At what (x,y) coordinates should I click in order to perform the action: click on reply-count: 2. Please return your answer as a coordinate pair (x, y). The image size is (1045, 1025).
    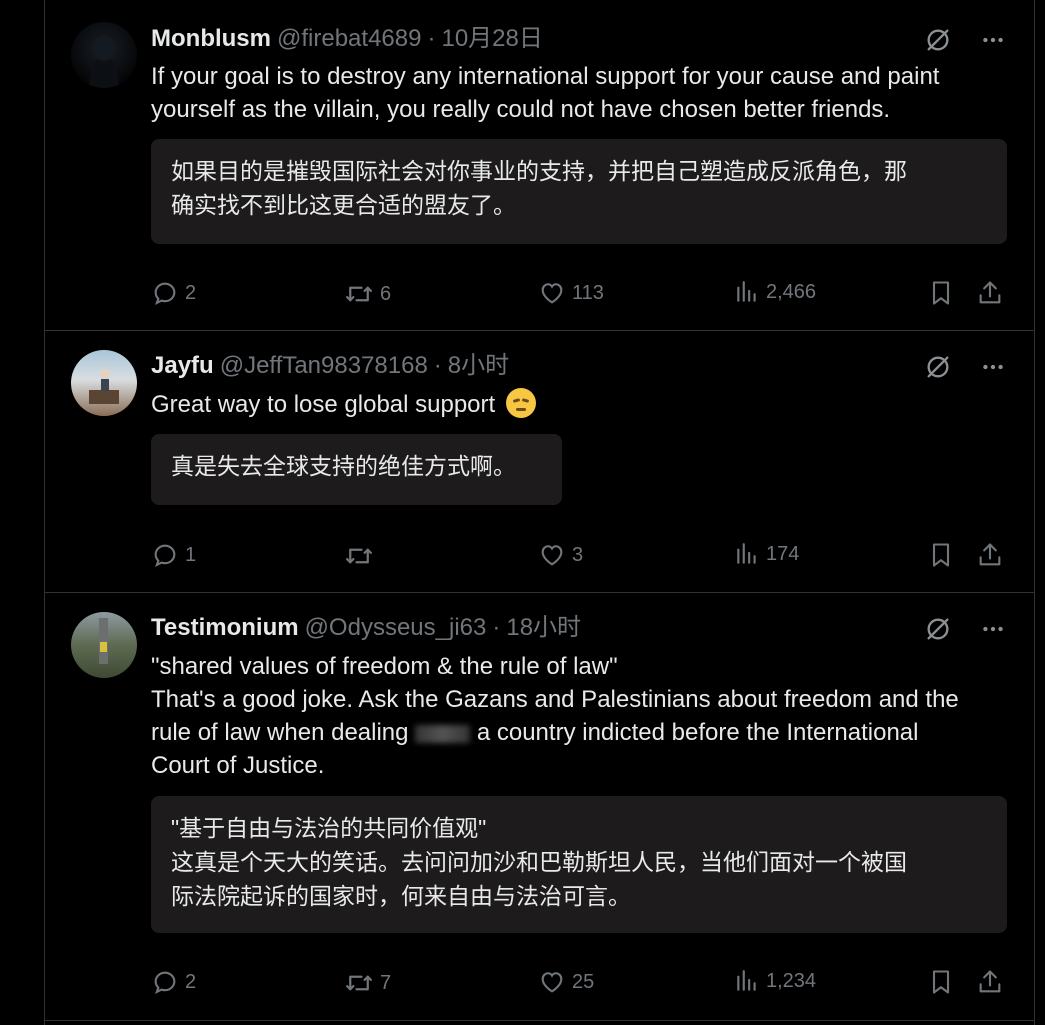
    Looking at the image, I should click on (191, 292).